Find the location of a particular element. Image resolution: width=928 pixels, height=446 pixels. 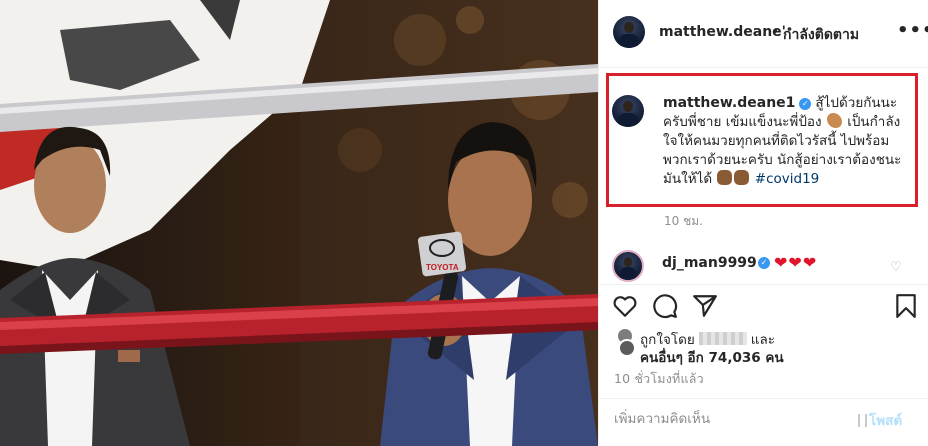

more-options-icon: ••• is located at coordinates (912, 30).